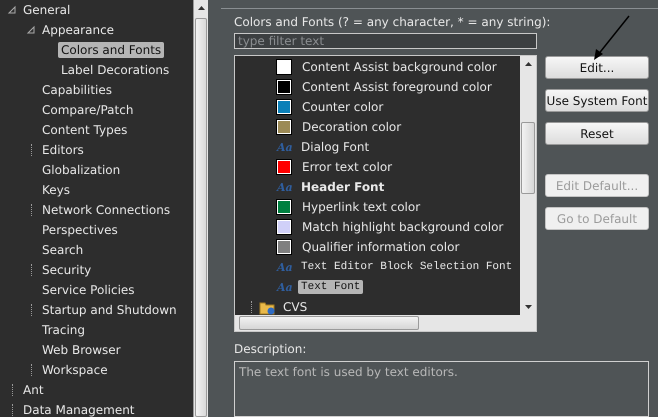 The image size is (658, 417). What do you see at coordinates (597, 100) in the screenshot?
I see `action-button: Use System Font` at bounding box center [597, 100].